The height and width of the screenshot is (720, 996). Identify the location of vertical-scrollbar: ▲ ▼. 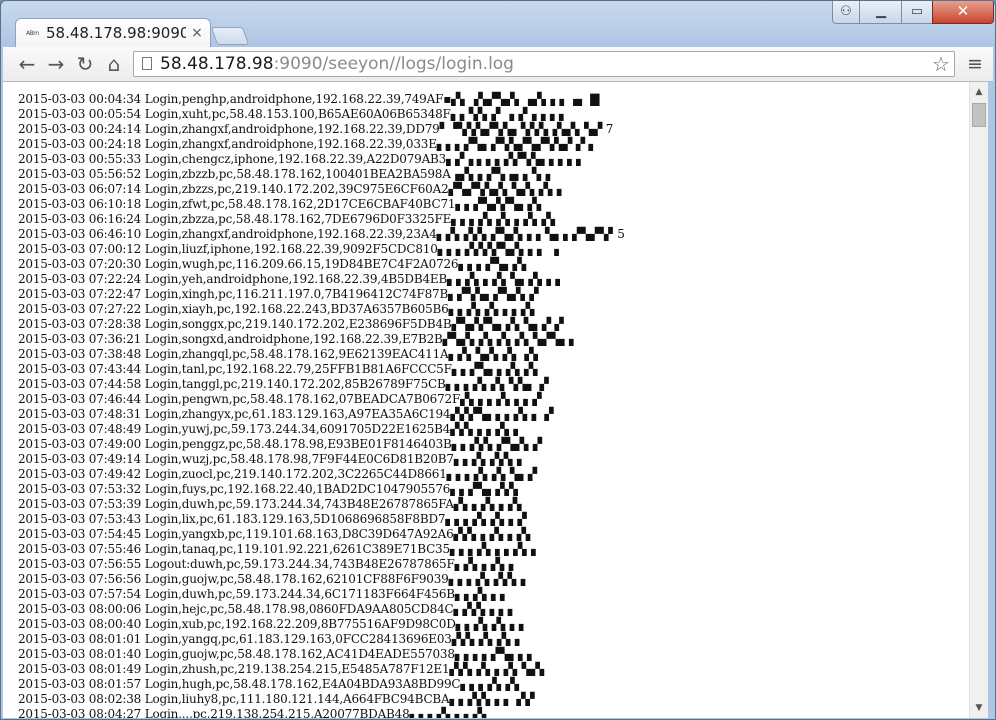
(978, 400).